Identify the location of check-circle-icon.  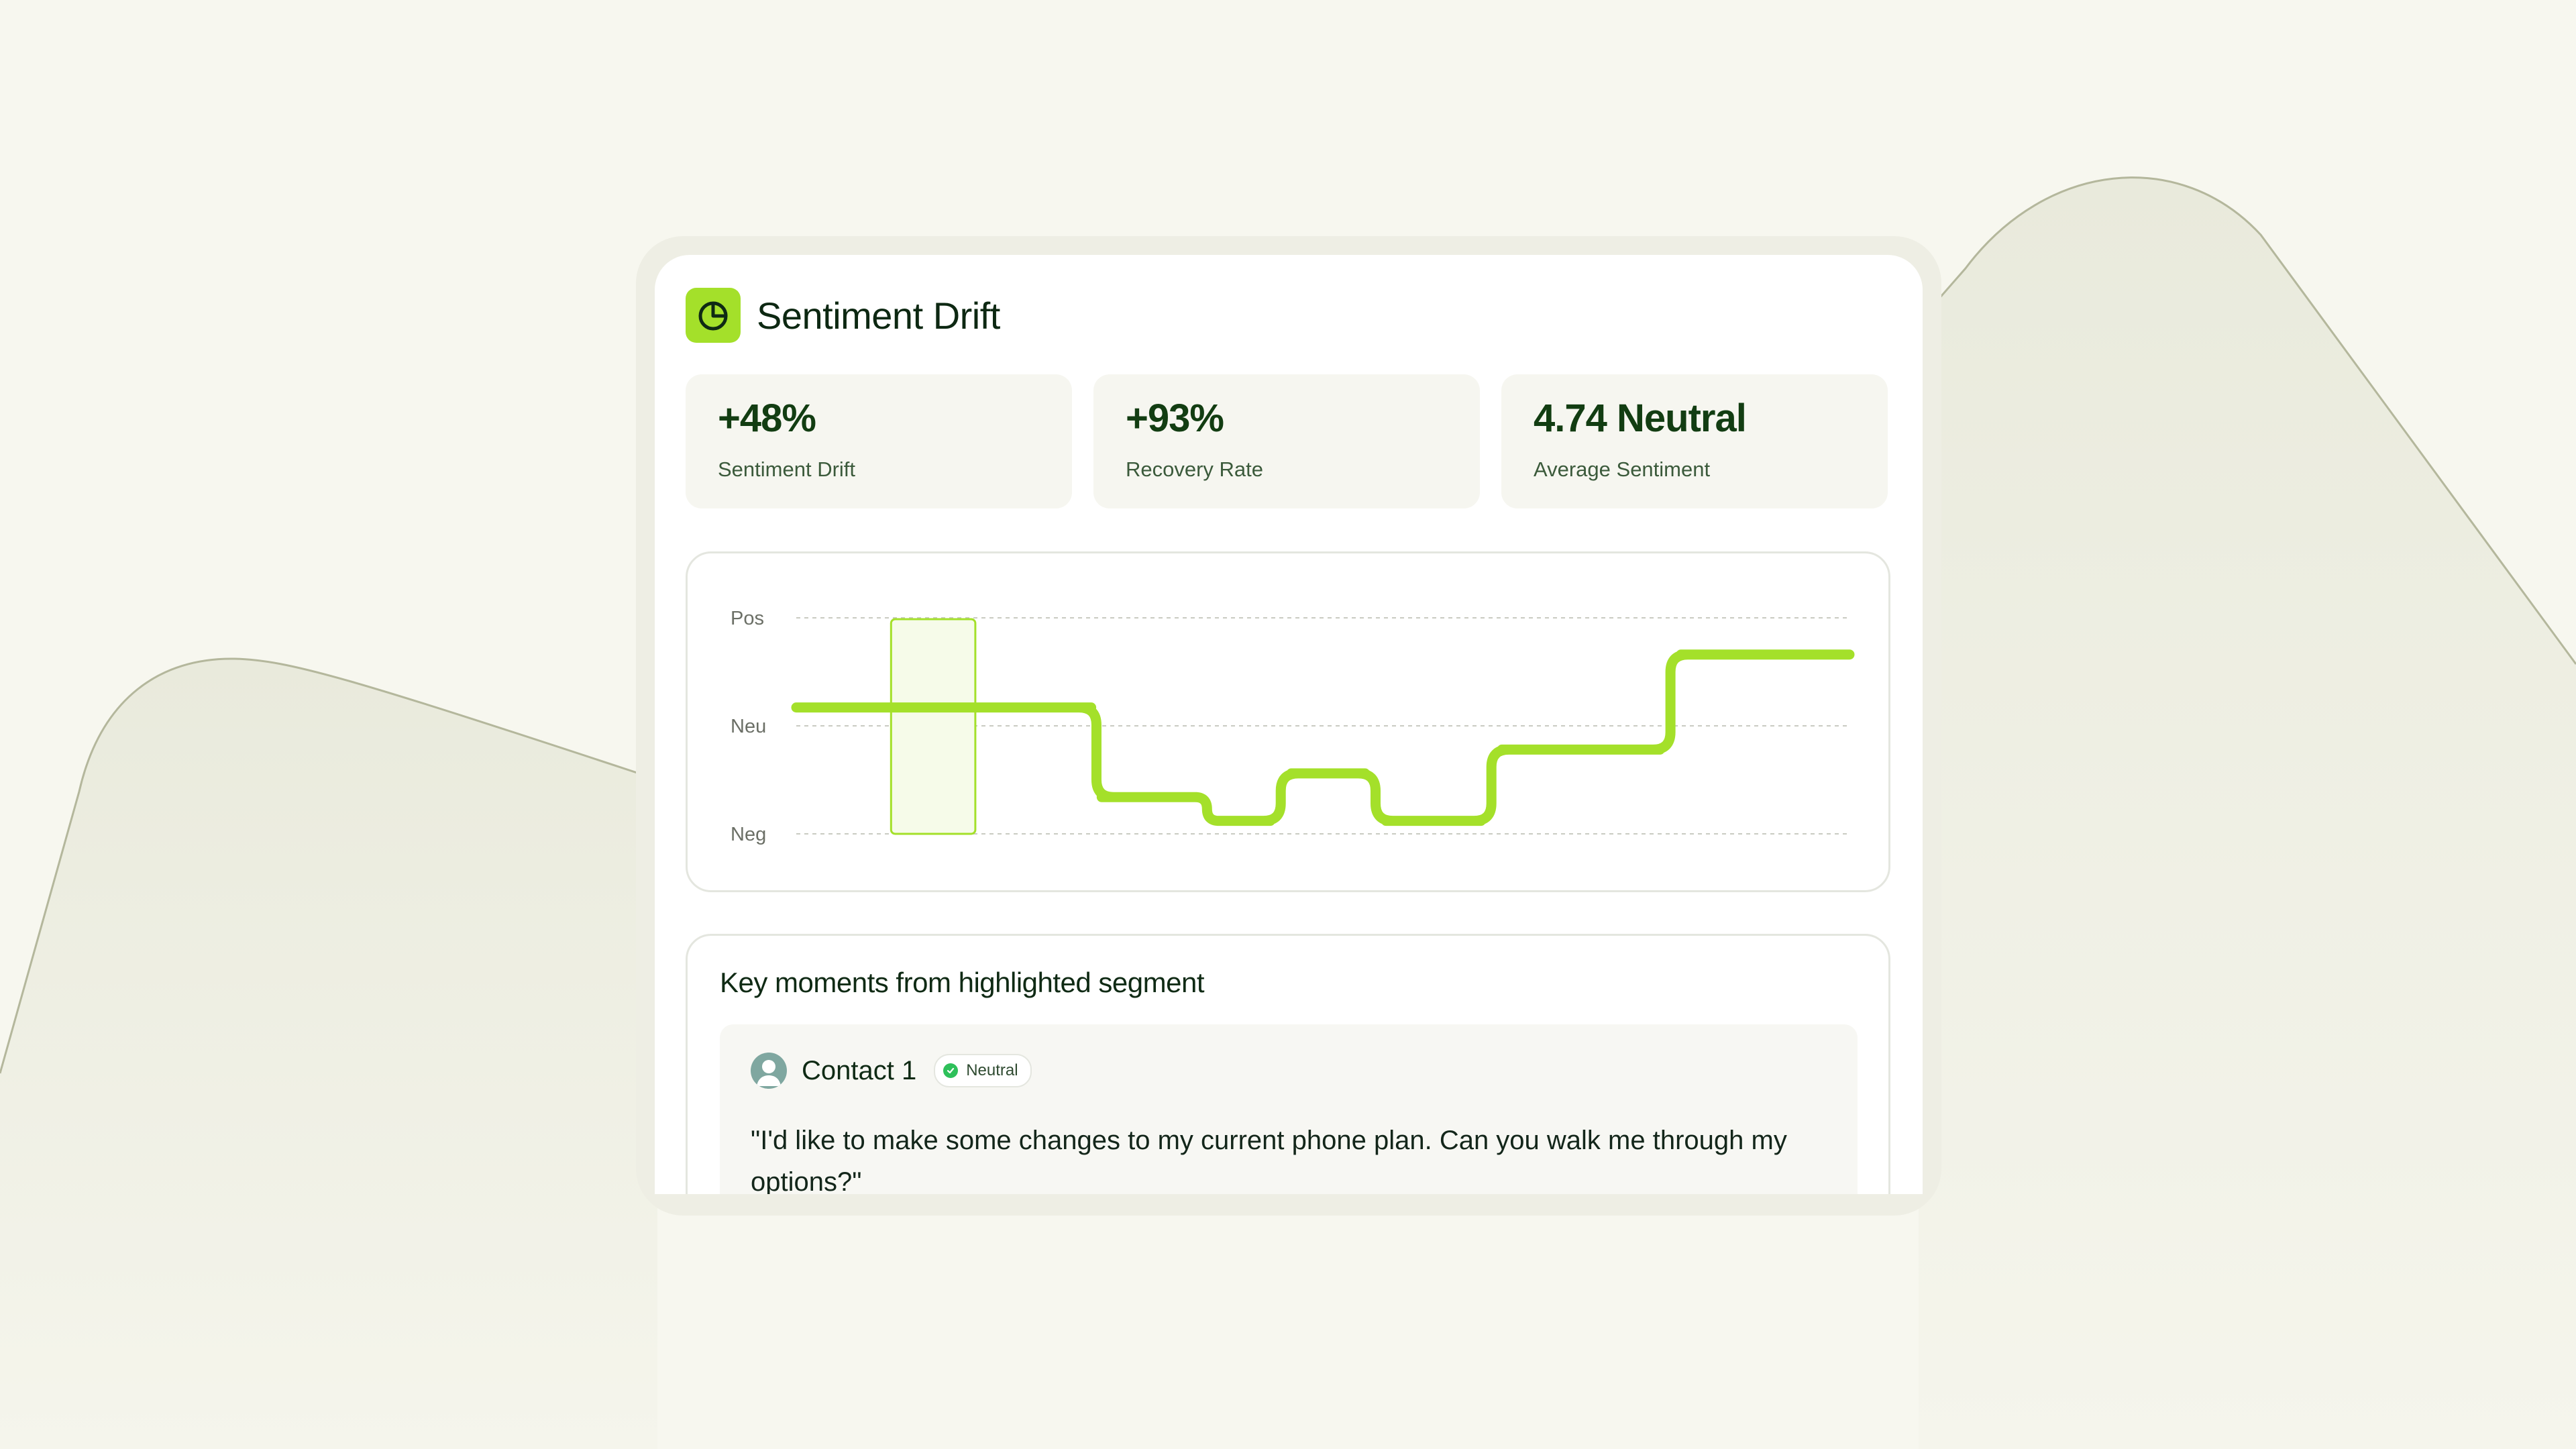
(951, 1070).